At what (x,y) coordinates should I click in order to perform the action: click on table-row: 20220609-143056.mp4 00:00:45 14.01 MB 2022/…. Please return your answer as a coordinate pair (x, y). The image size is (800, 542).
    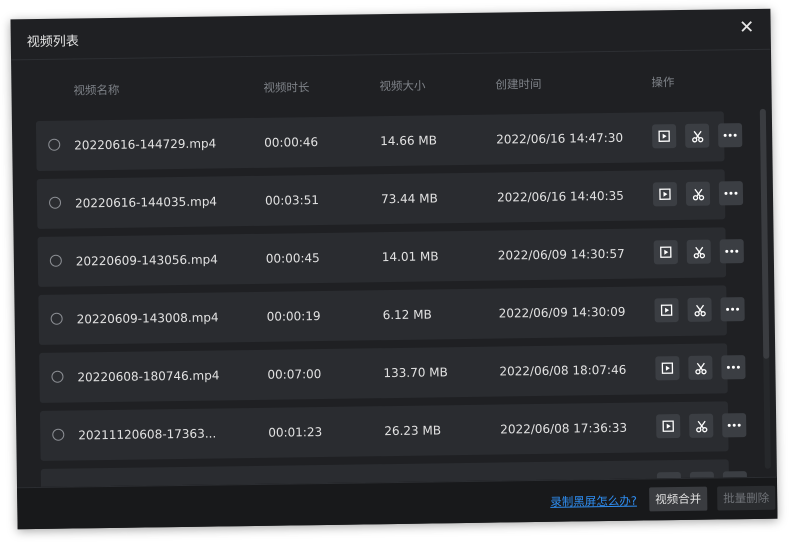
    Looking at the image, I should click on (390, 257).